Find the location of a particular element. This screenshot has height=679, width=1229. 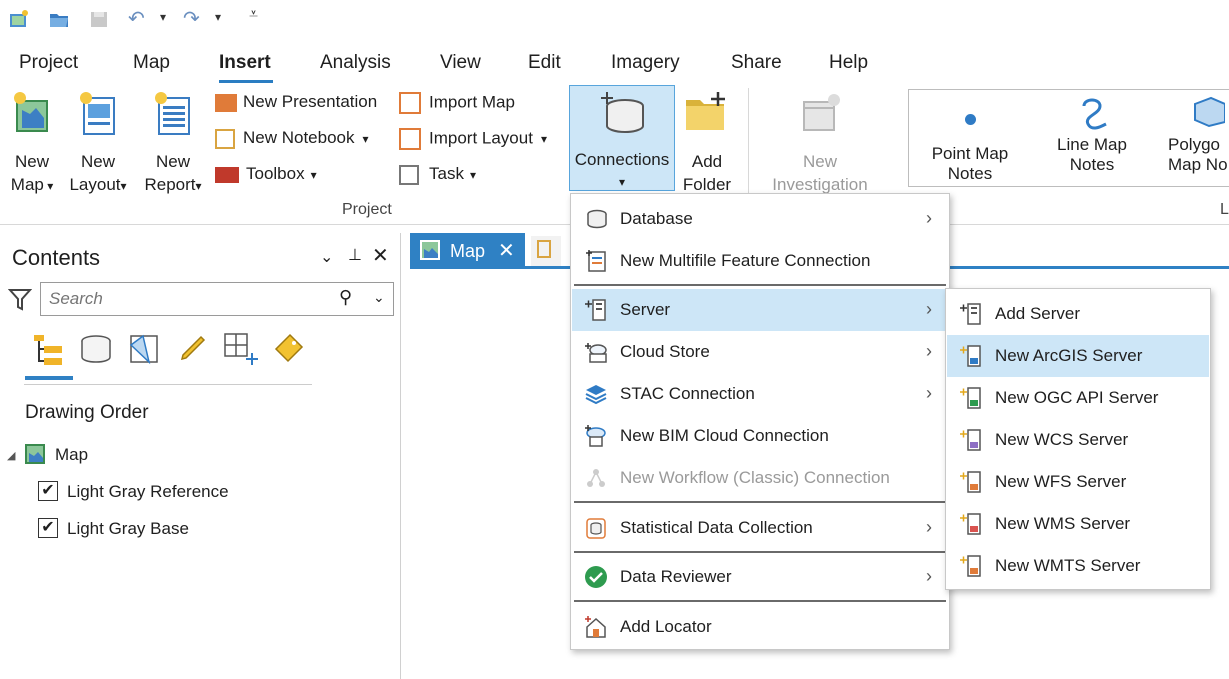

new-presentation-label: New Presentation is located at coordinates (310, 101).